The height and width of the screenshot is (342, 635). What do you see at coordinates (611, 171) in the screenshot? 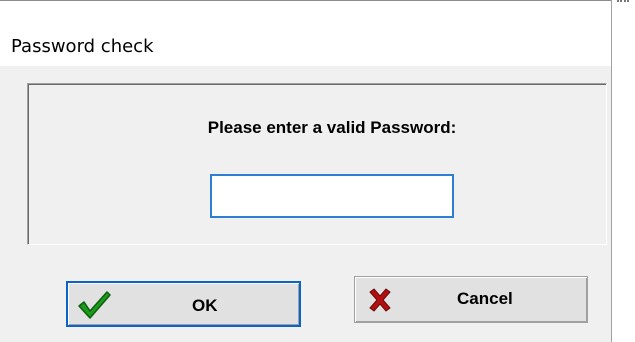
I see `window-frame-right` at bounding box center [611, 171].